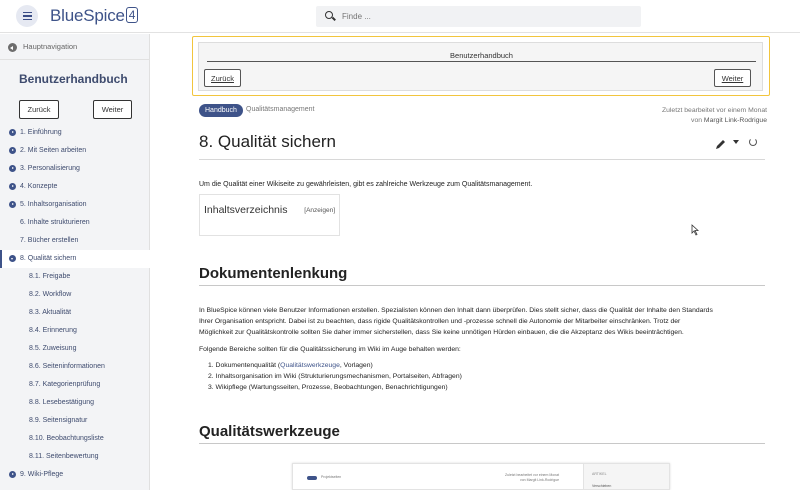 This screenshot has width=800, height=490. What do you see at coordinates (12, 47) in the screenshot?
I see `arrow-left-icon` at bounding box center [12, 47].